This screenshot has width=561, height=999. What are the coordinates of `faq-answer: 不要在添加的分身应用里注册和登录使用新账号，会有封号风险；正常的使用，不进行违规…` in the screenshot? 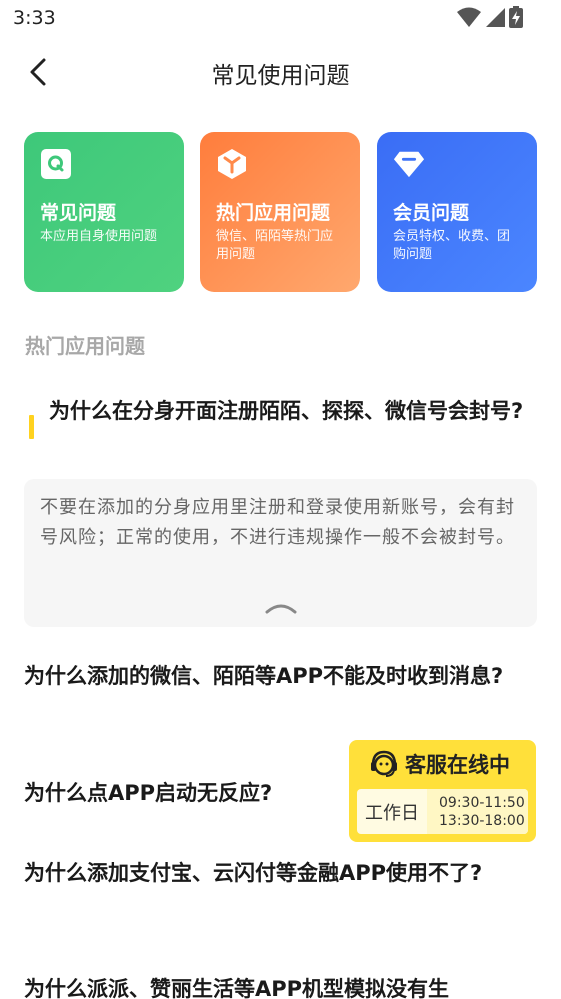 It's located at (280, 553).